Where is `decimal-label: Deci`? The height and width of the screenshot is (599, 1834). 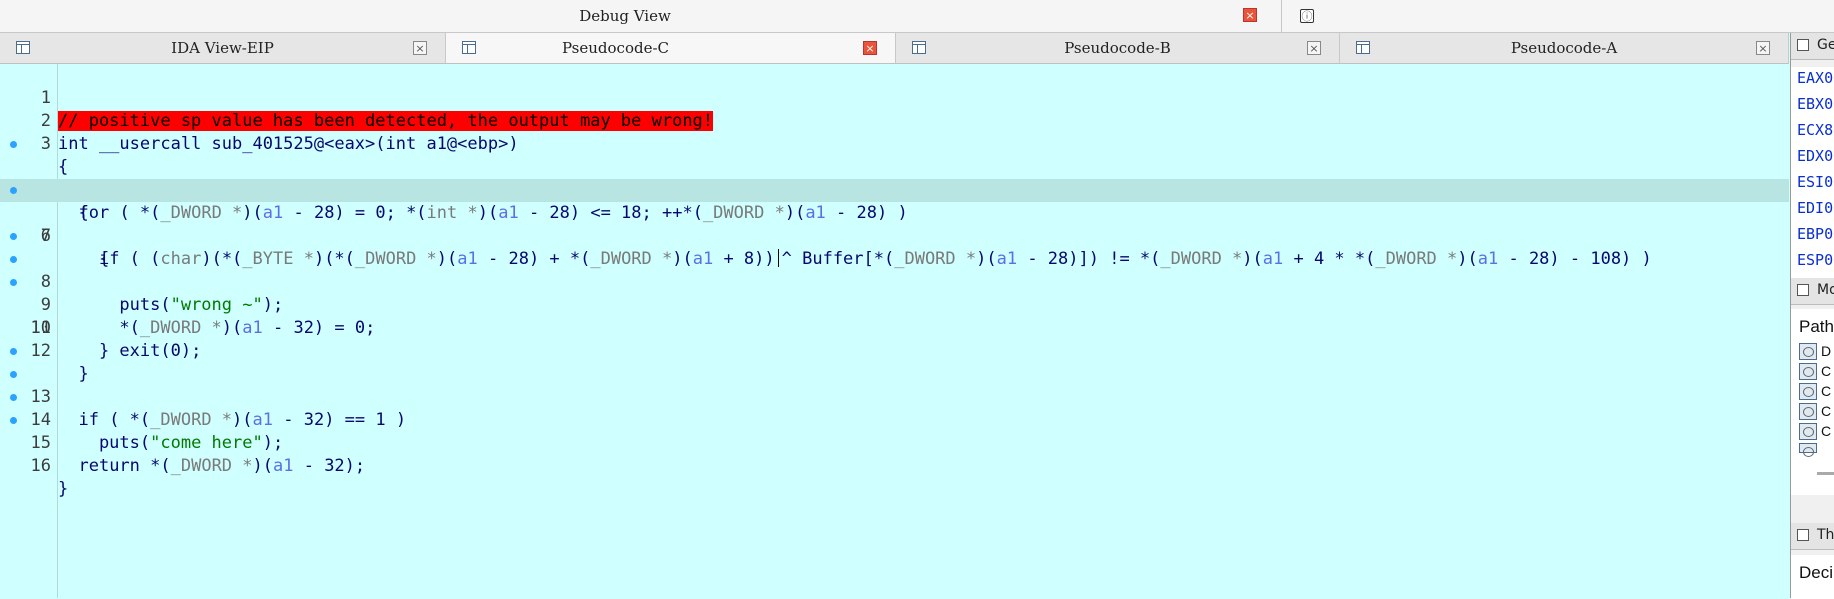
decimal-label: Deci is located at coordinates (1816, 572).